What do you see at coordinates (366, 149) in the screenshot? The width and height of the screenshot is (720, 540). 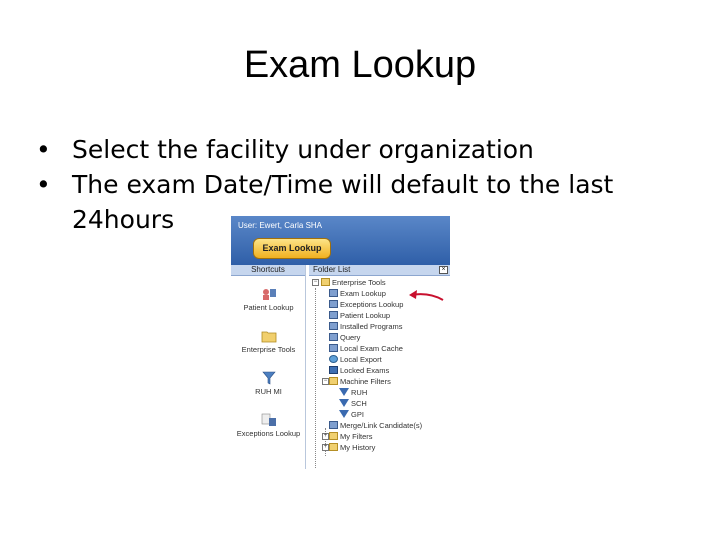 I see `bullet-select-facility: Select the facility under organization` at bounding box center [366, 149].